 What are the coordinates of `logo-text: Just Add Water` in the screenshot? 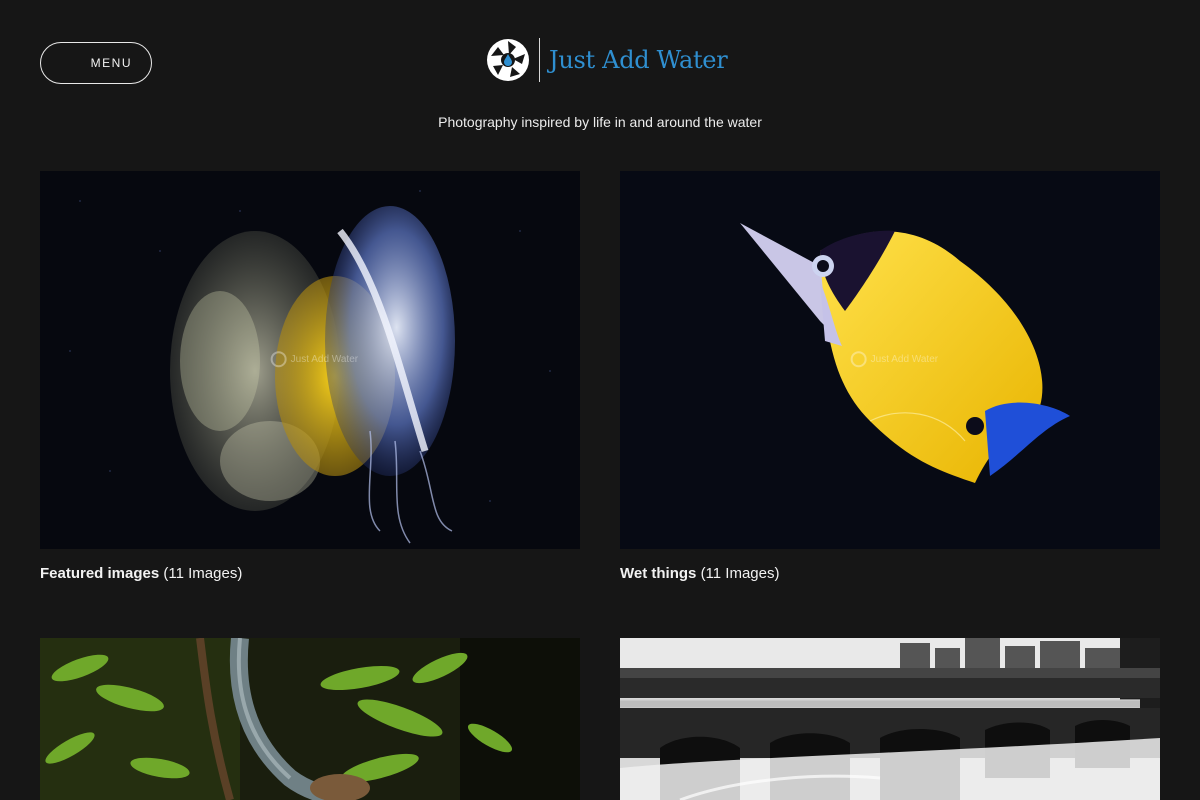 It's located at (638, 60).